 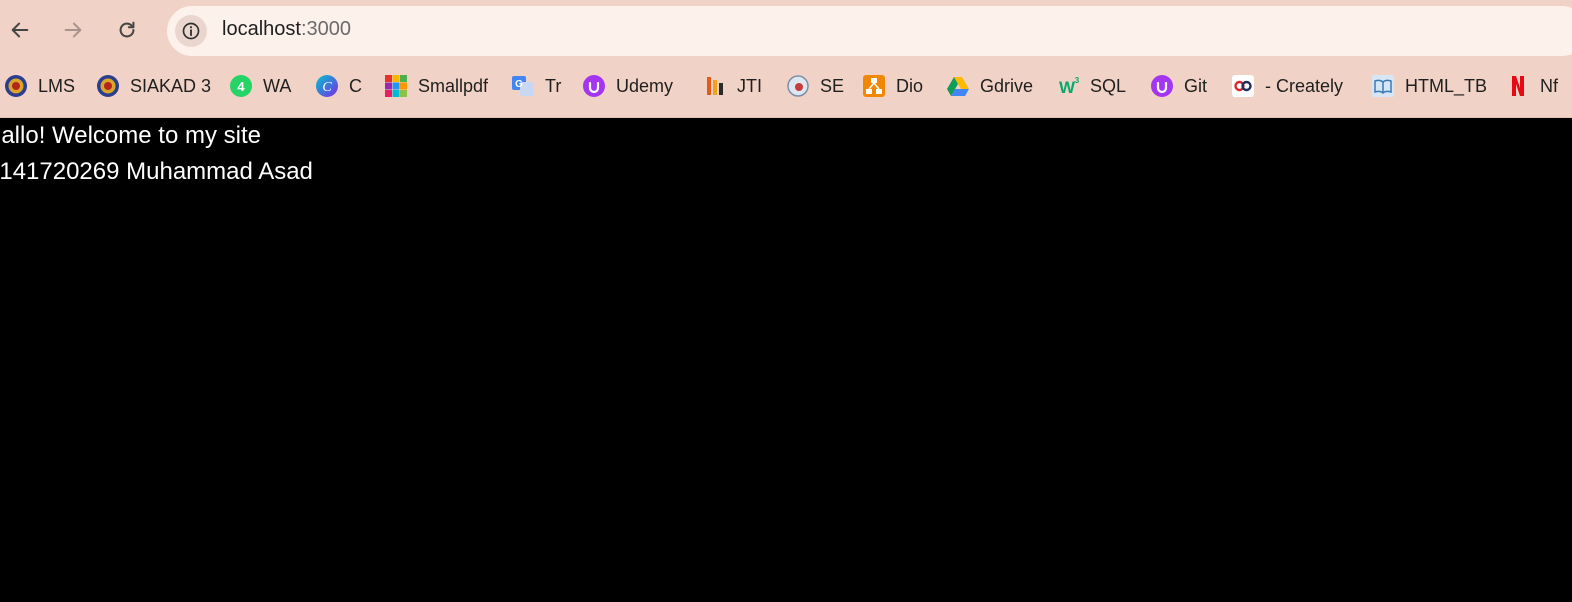 I want to click on bookmark-label: Git, so click(x=1196, y=85).